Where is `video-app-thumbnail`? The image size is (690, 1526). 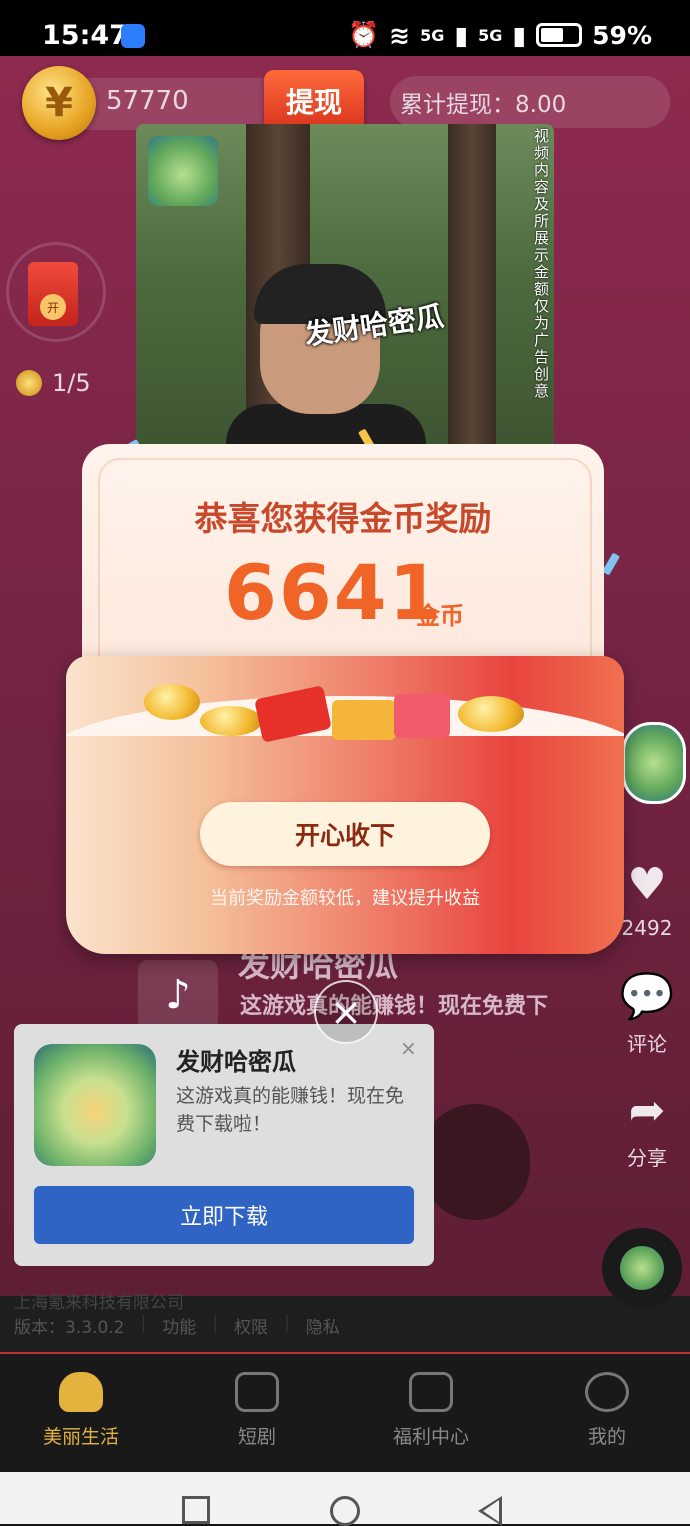 video-app-thumbnail is located at coordinates (183, 171).